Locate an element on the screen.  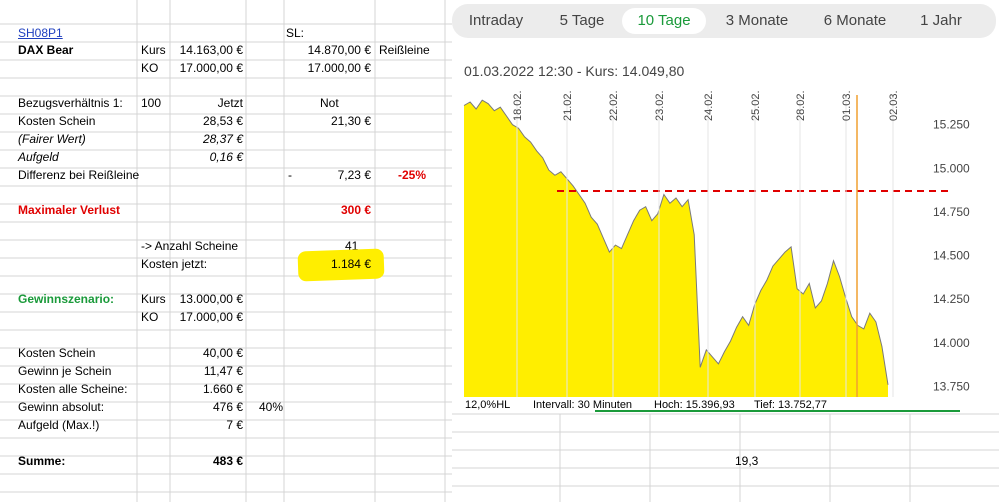
x-tick-label: 21.02. is located at coordinates (568, 105).